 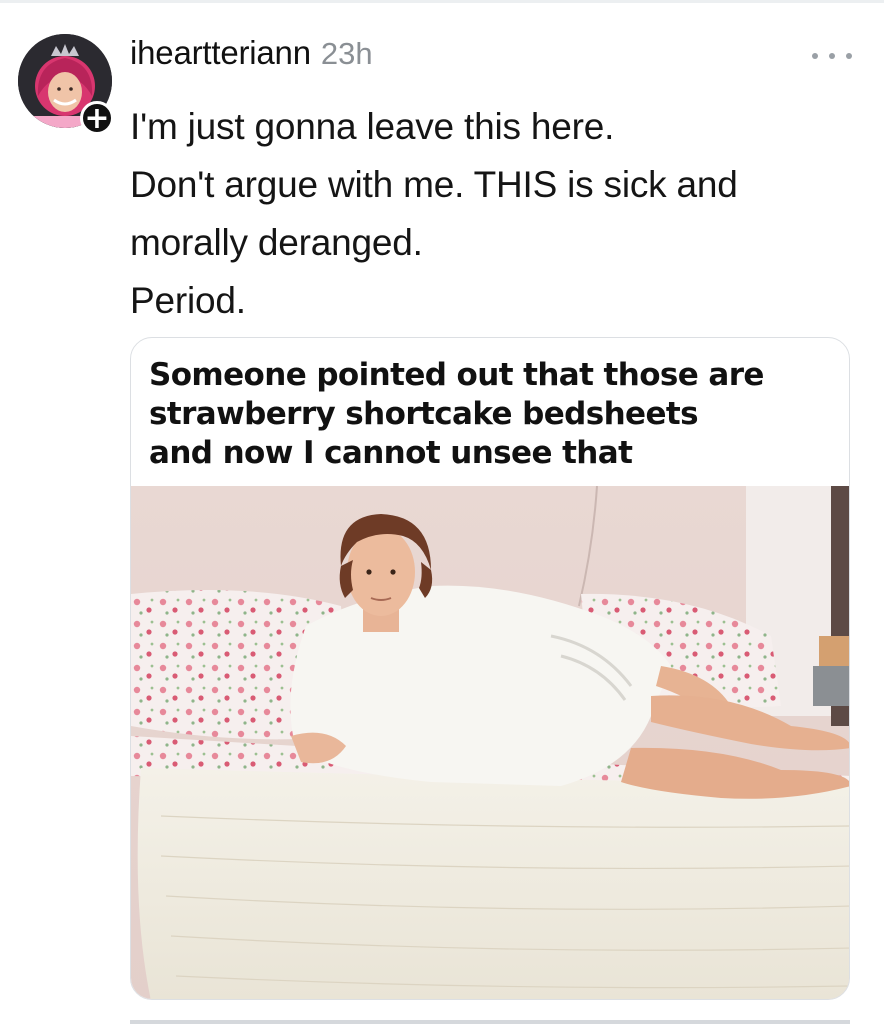 What do you see at coordinates (456, 375) in the screenshot?
I see `meme-caption-line: Someone pointed out that those are` at bounding box center [456, 375].